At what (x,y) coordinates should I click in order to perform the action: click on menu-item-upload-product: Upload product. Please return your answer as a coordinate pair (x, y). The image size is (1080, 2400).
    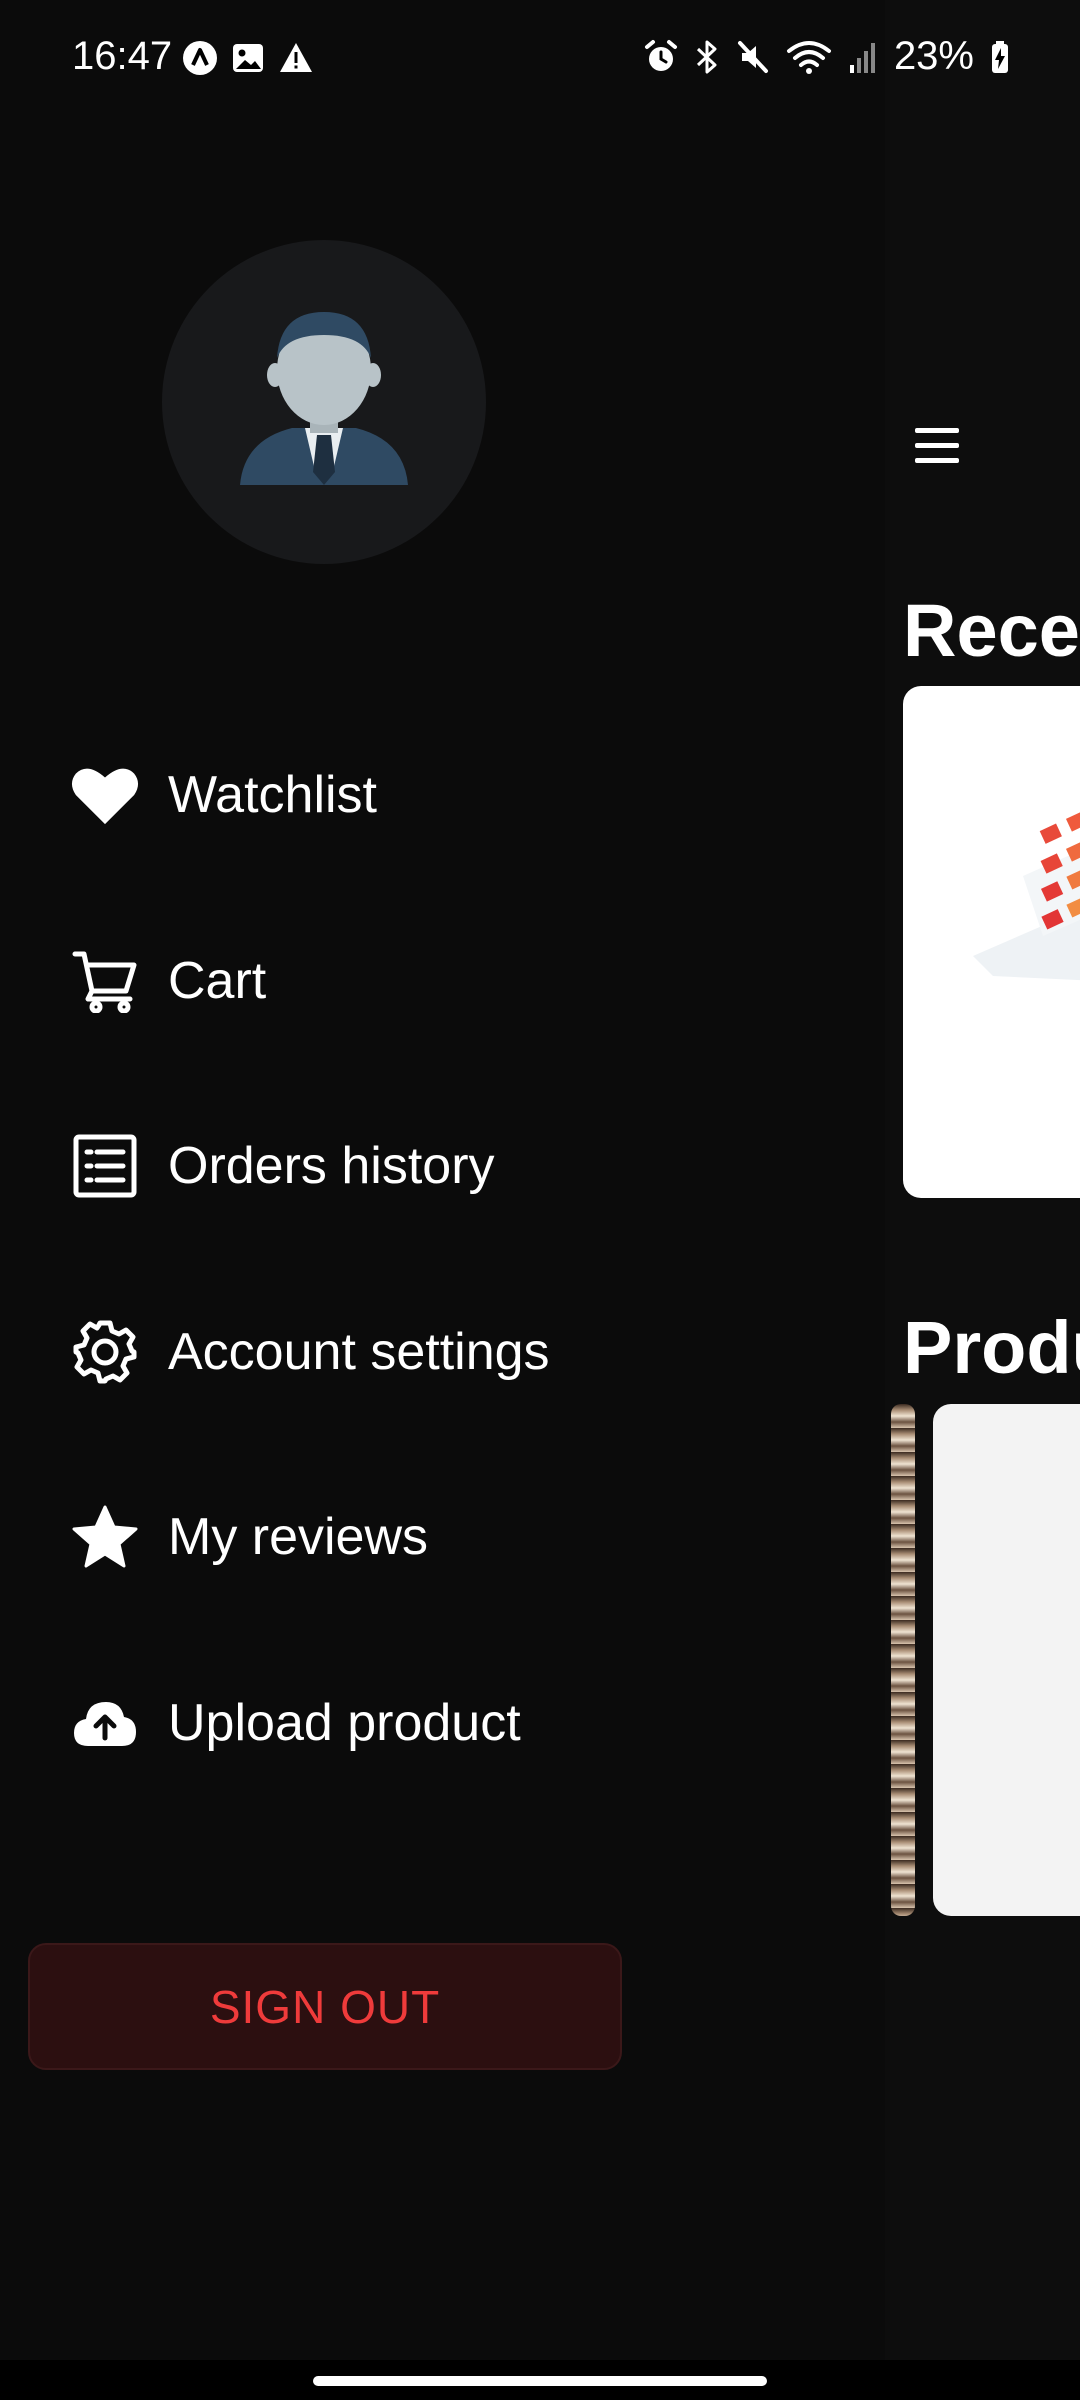
    Looking at the image, I should click on (442, 1723).